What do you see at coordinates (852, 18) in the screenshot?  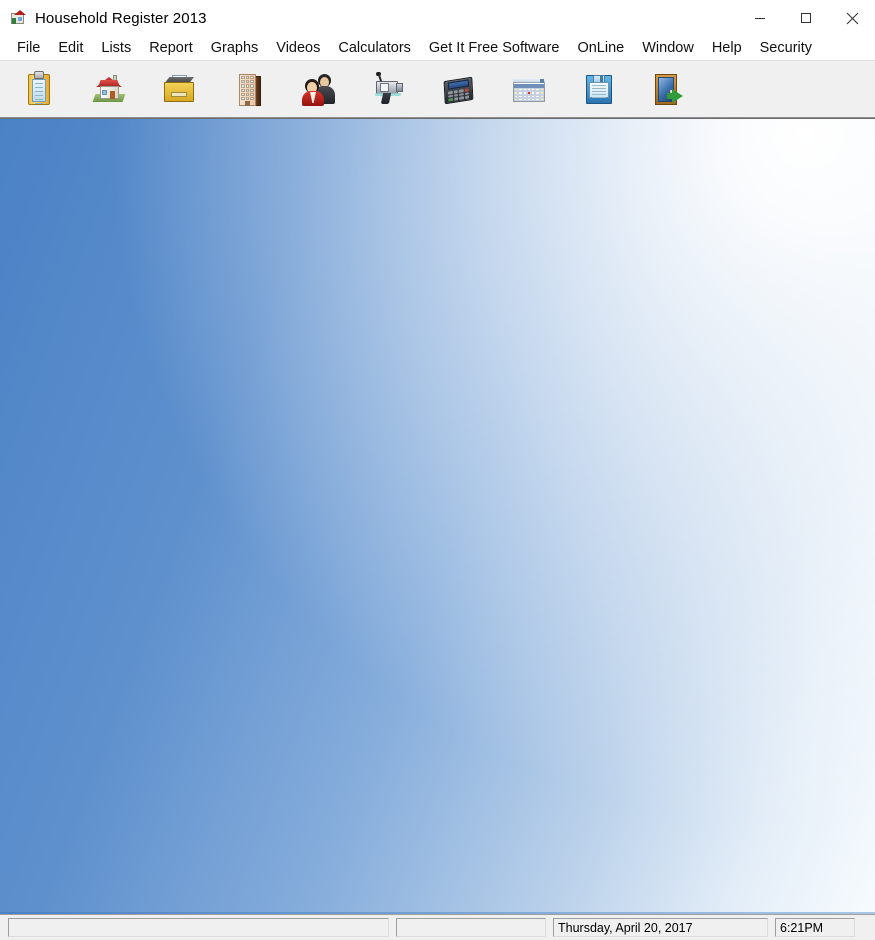 I see `close-button` at bounding box center [852, 18].